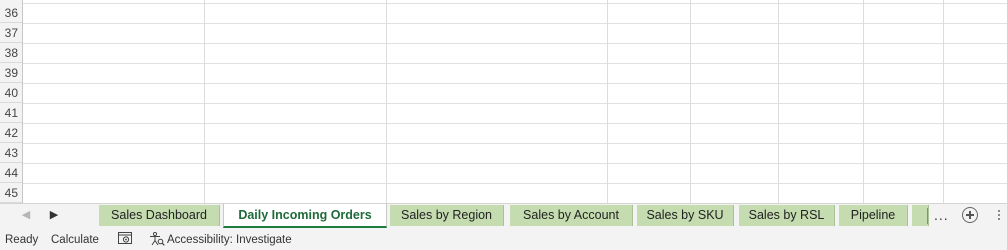  I want to click on row-header-40: 40, so click(11, 93).